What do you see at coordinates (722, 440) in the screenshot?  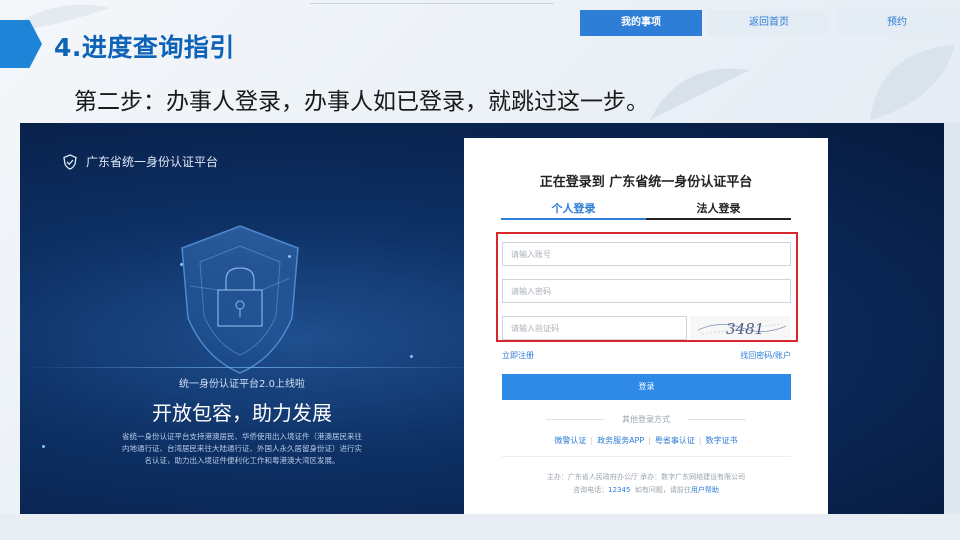 I see `digital-certificate-link: 数字证书` at bounding box center [722, 440].